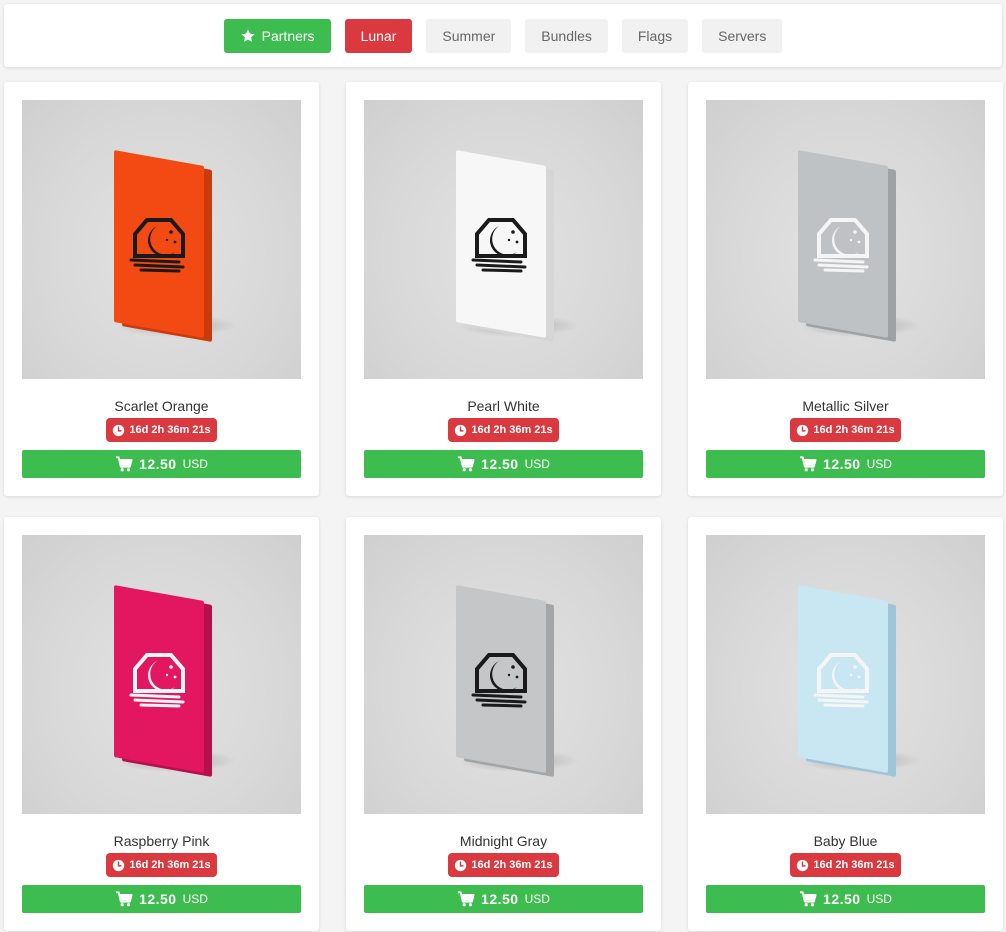 The width and height of the screenshot is (1006, 932). I want to click on tab-servers: Servers, so click(742, 35).